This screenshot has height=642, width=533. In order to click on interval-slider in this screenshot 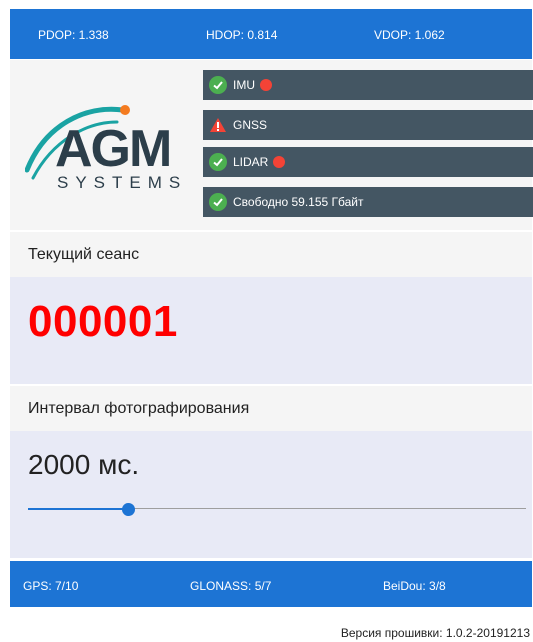, I will do `click(277, 509)`.